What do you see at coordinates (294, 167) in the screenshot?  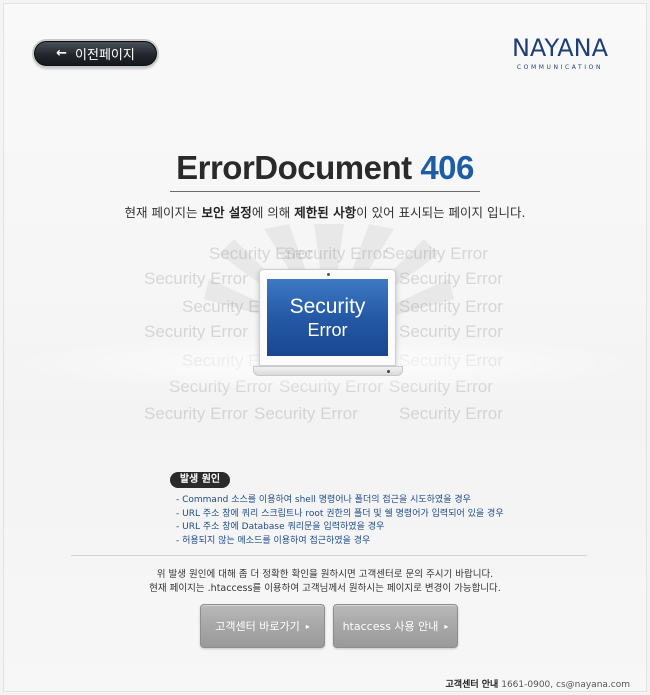 I see `title-main: ErrorDocument` at bounding box center [294, 167].